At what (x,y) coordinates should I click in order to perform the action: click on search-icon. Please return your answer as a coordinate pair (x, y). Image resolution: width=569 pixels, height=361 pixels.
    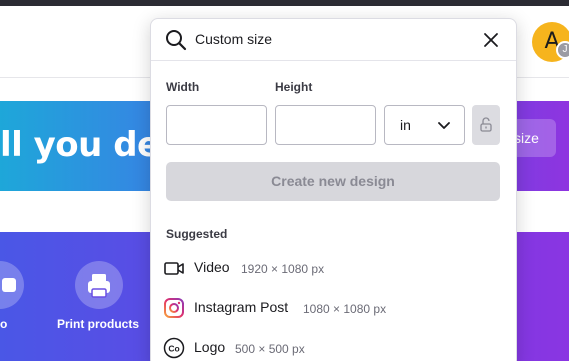
    Looking at the image, I should click on (176, 40).